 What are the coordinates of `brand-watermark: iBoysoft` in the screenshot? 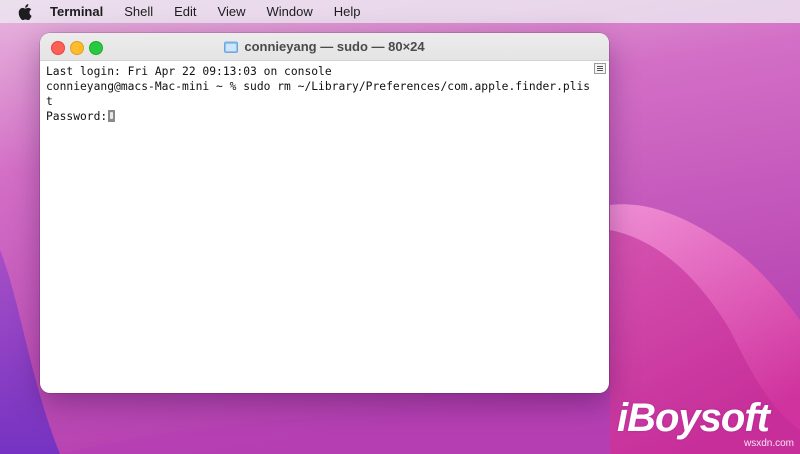 It's located at (693, 418).